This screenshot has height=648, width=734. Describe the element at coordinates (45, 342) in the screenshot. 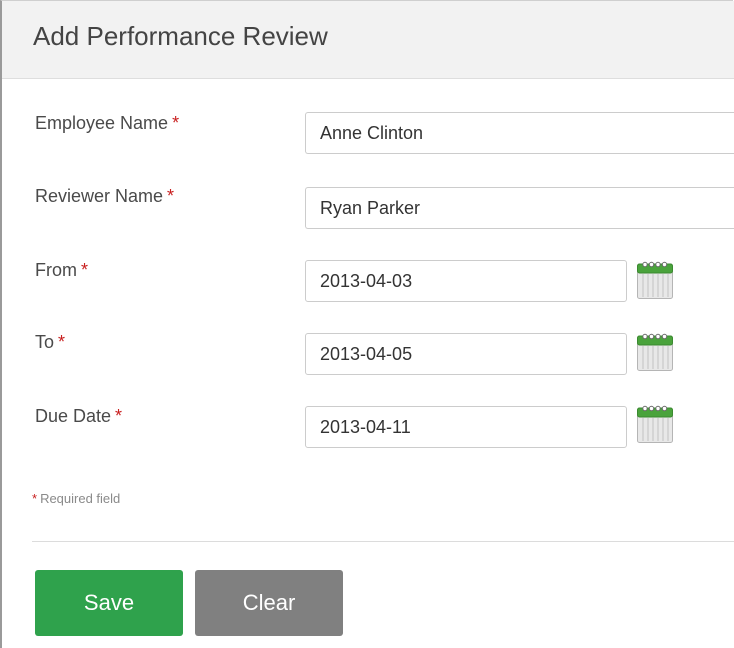

I see `to-label-text: To` at that location.